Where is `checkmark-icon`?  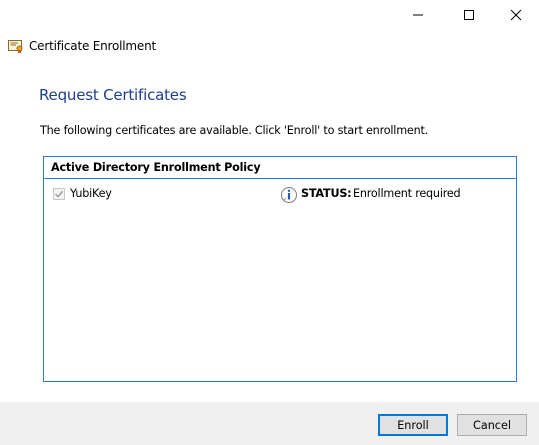
checkmark-icon is located at coordinates (59, 194).